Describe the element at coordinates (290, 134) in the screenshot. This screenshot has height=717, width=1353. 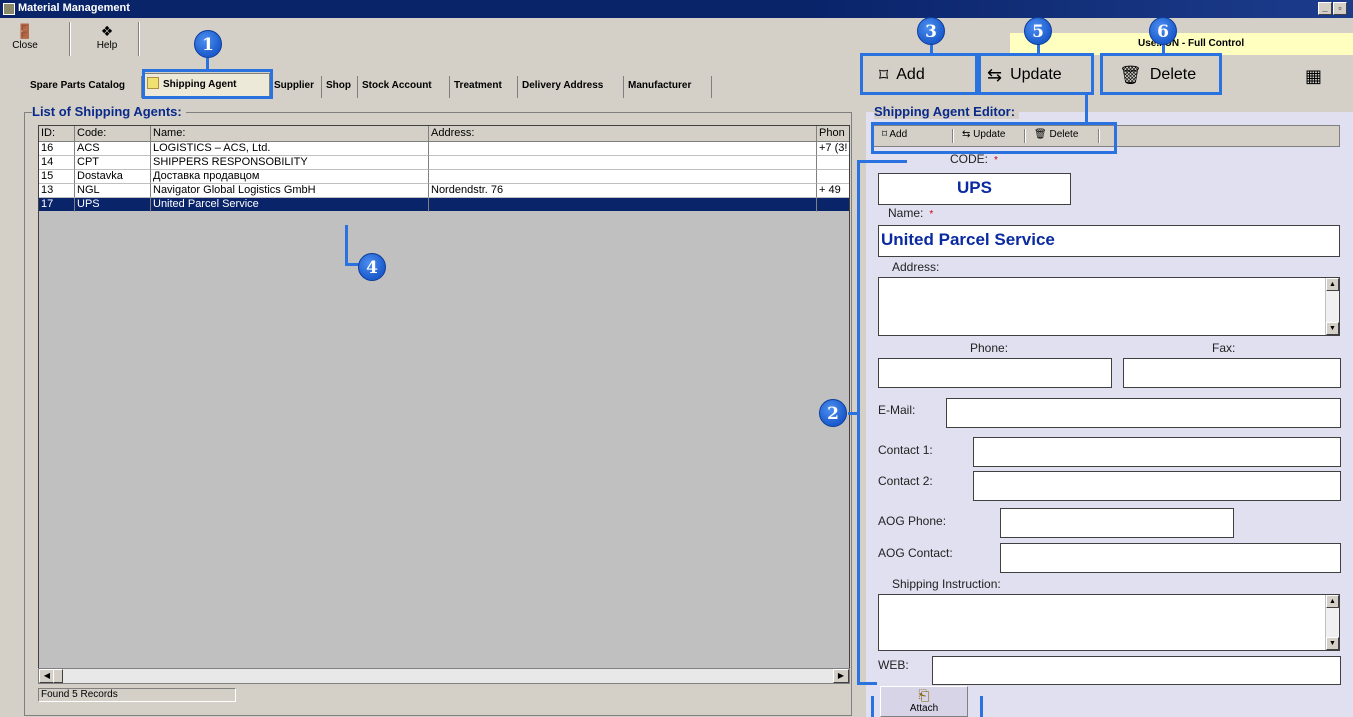
I see `column-header-name: Name:` at that location.